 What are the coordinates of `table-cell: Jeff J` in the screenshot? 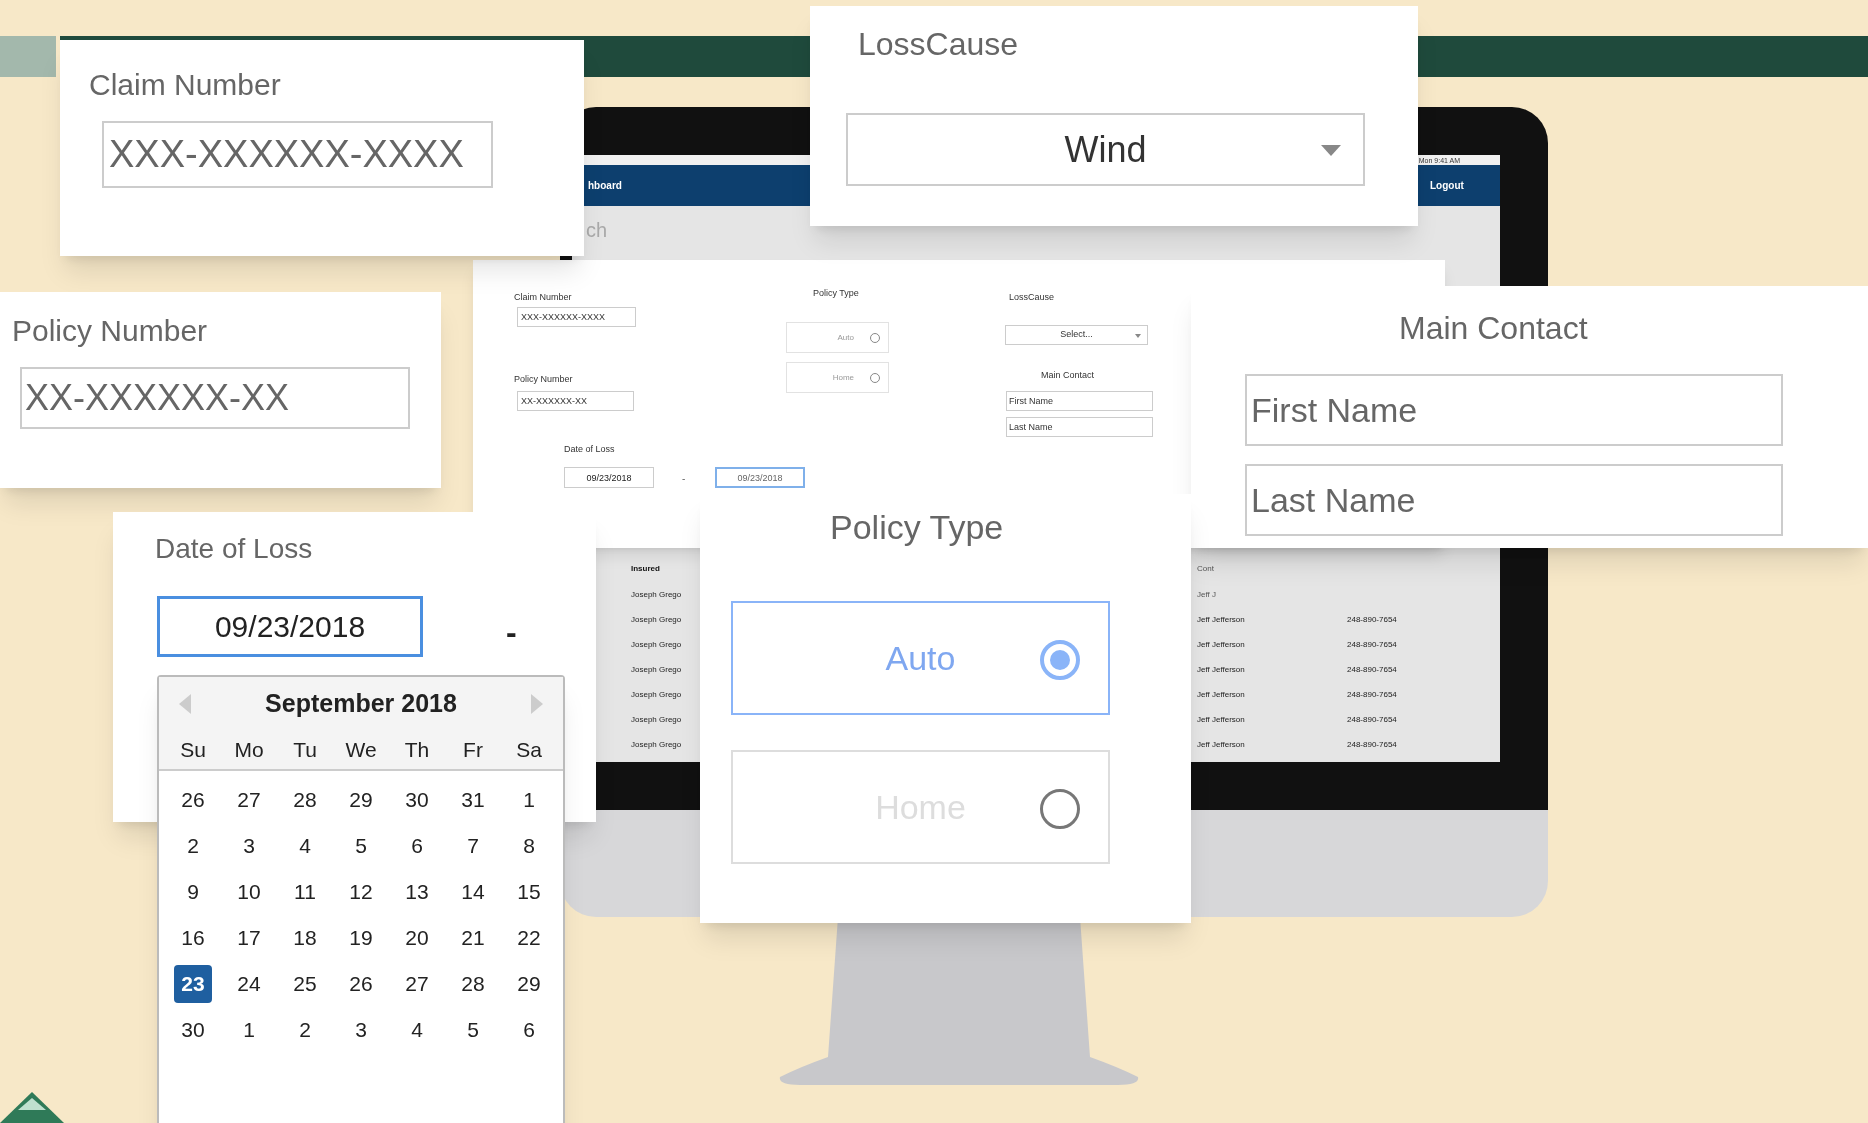 It's located at (1206, 595).